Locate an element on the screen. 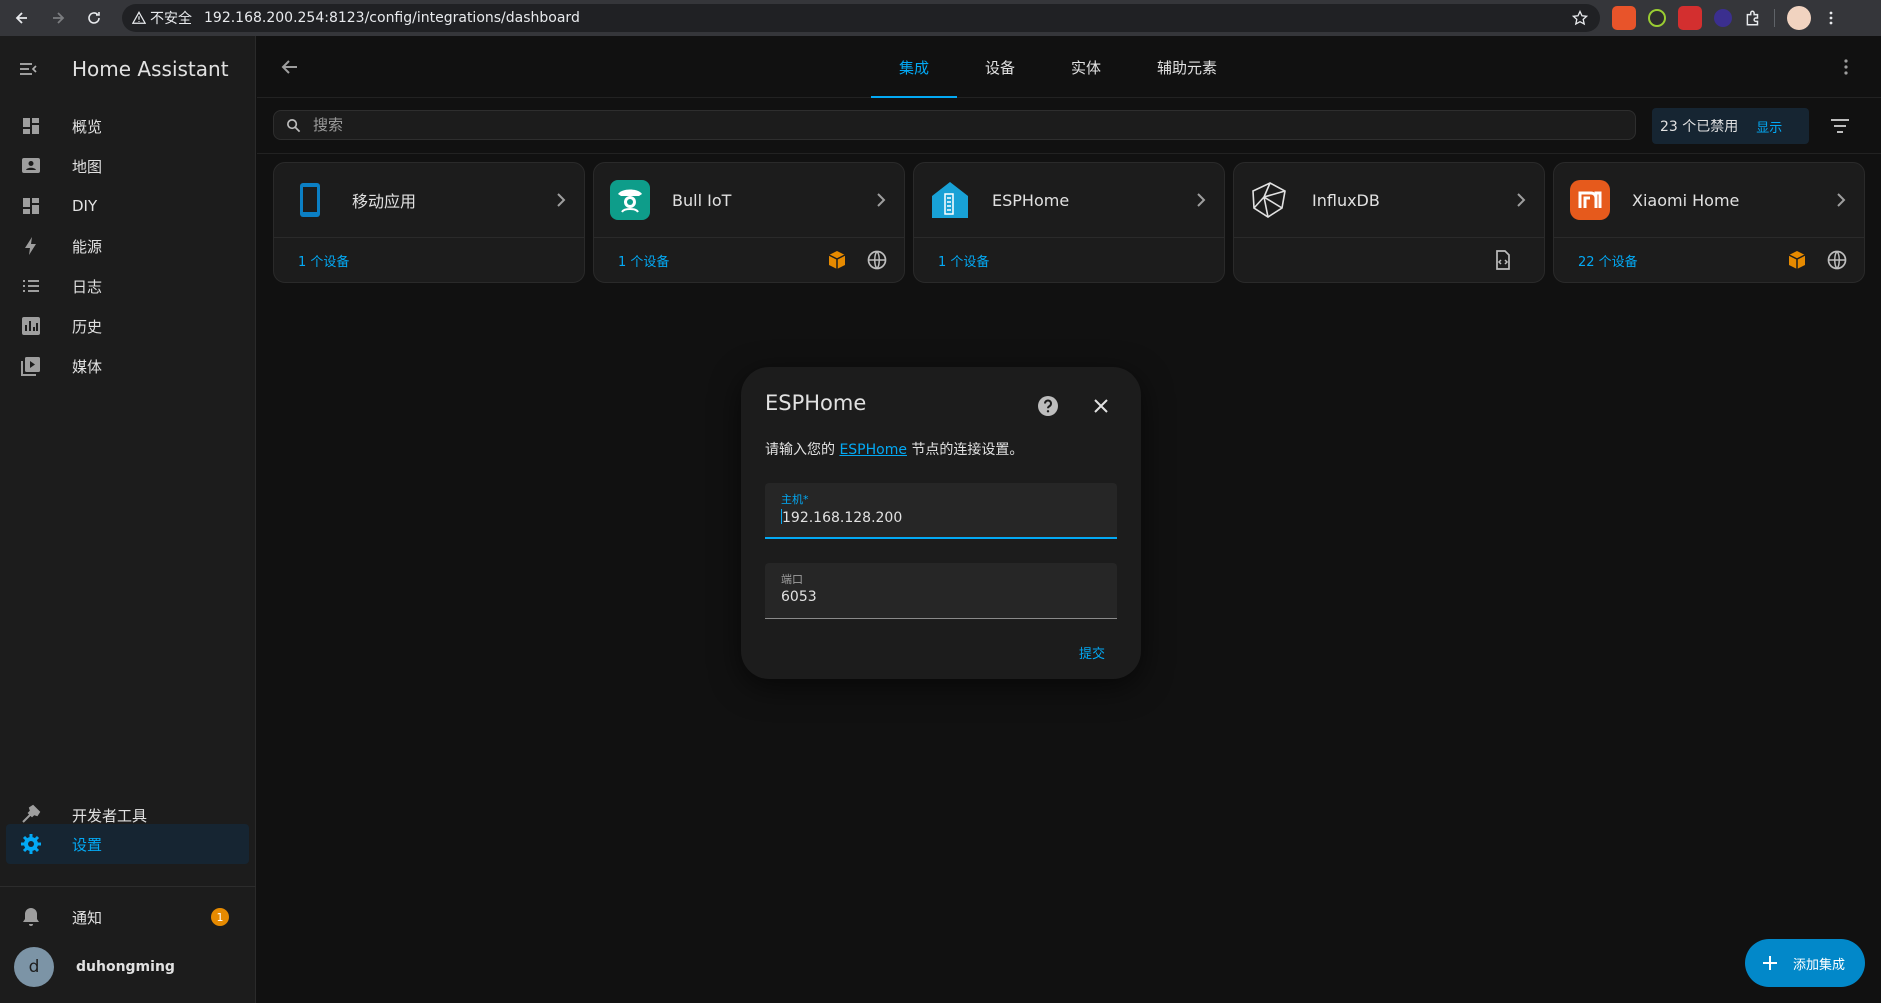 The width and height of the screenshot is (1881, 1003). sidebar-item-label: 设置 is located at coordinates (87, 844).